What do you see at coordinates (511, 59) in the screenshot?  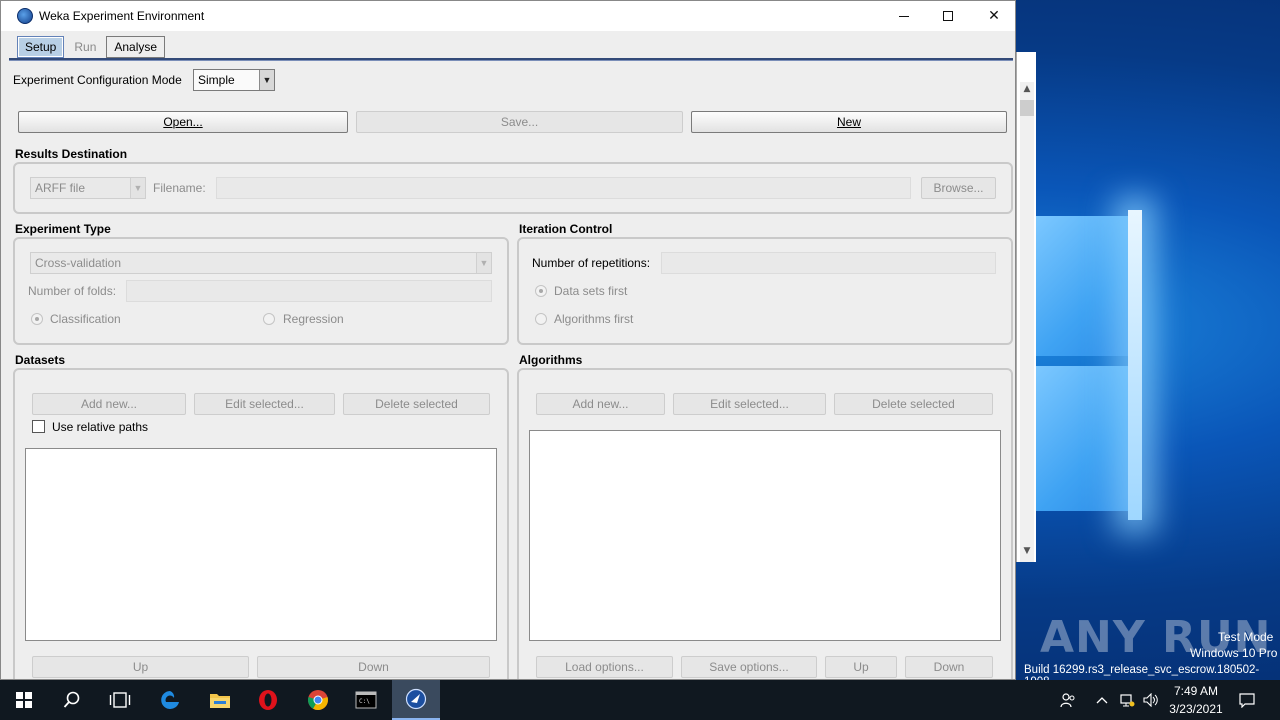 I see `tab-divider` at bounding box center [511, 59].